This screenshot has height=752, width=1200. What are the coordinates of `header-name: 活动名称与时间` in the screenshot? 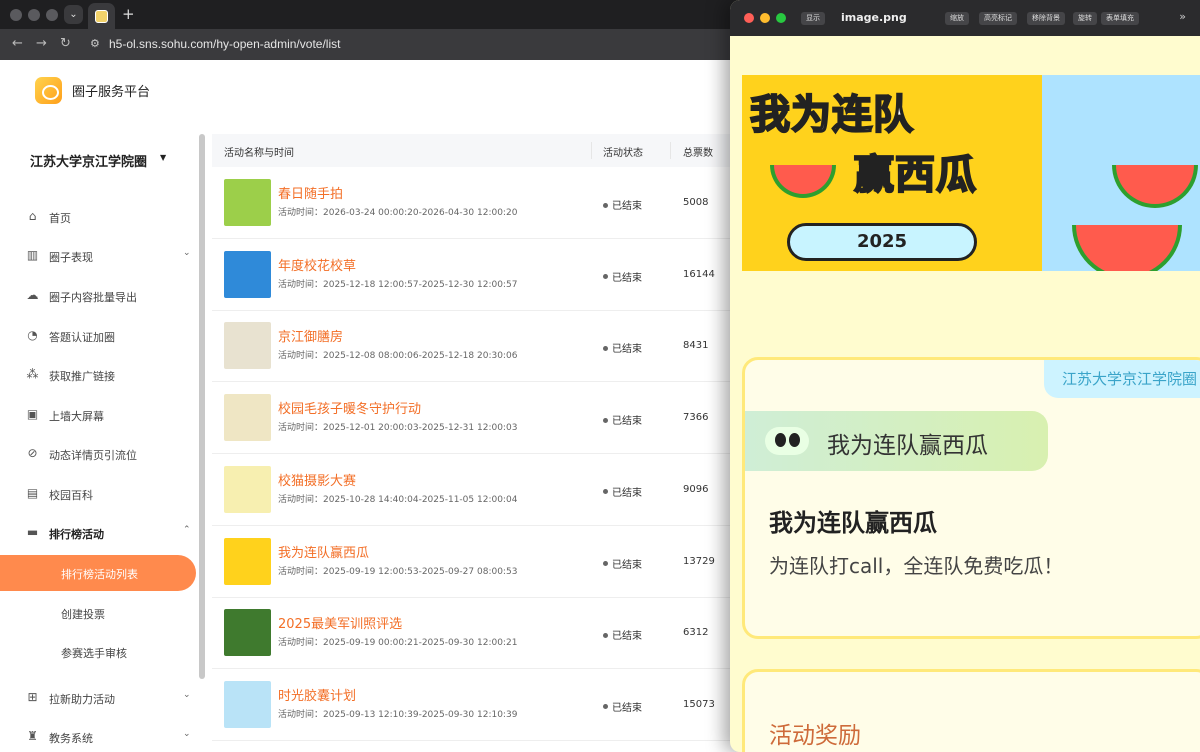 It's located at (259, 153).